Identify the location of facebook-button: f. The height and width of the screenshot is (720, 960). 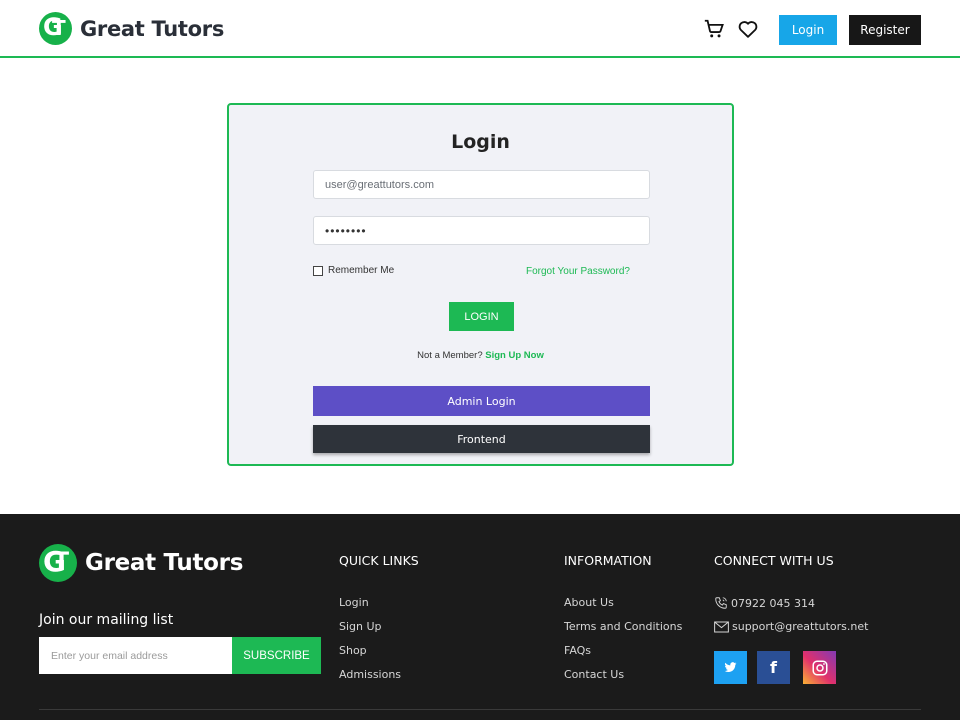
(773, 667).